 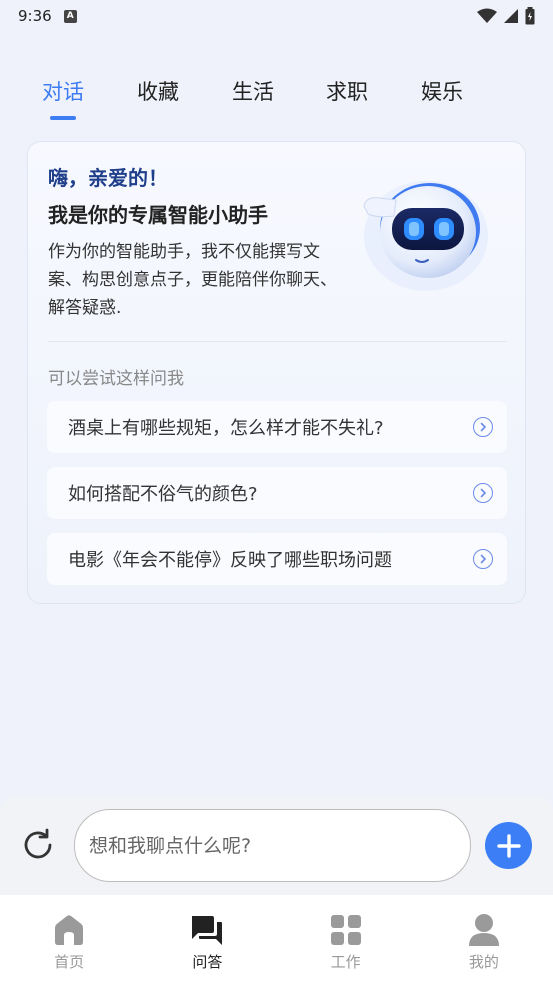 What do you see at coordinates (230, 560) in the screenshot?
I see `suggestion-text: 电影《年会不能停》反映了哪些职场问题` at bounding box center [230, 560].